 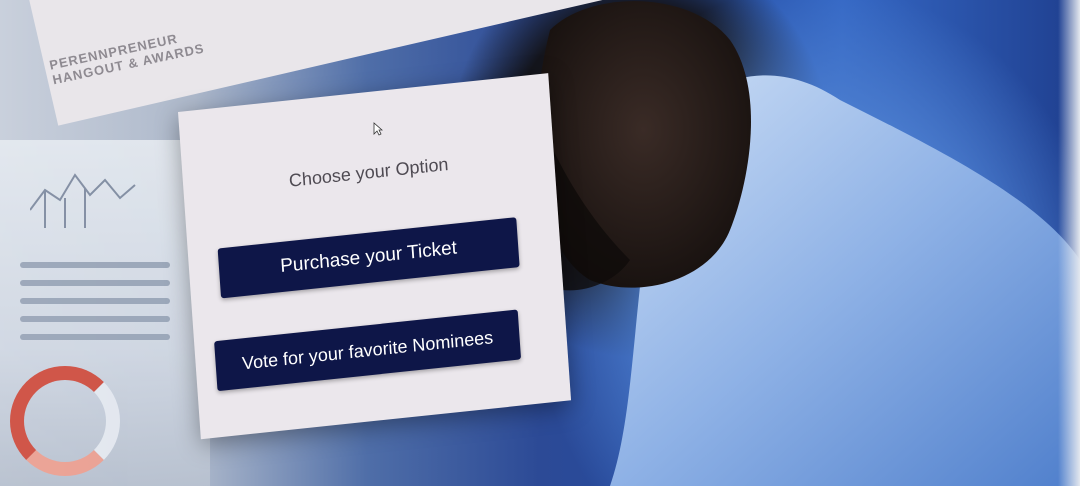 What do you see at coordinates (369, 172) in the screenshot?
I see `modal-title: Choose your Option` at bounding box center [369, 172].